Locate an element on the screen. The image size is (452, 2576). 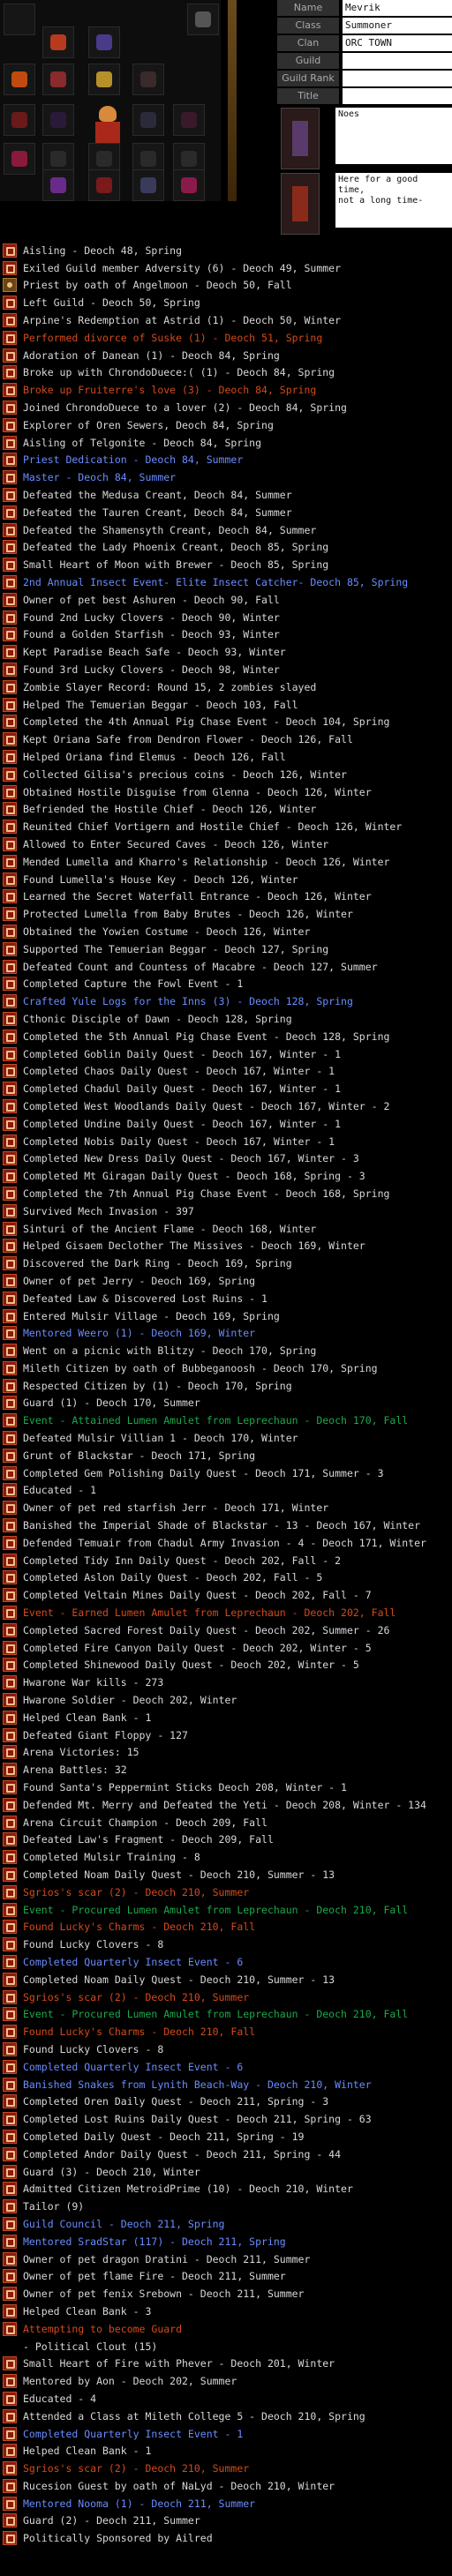
equip-slot-armor is located at coordinates (104, 42).